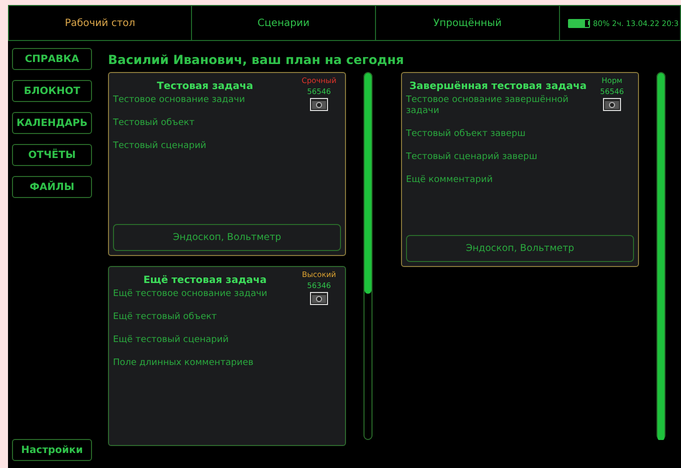 This screenshot has width=681, height=468. I want to click on tab: Упрощённый, so click(468, 23).